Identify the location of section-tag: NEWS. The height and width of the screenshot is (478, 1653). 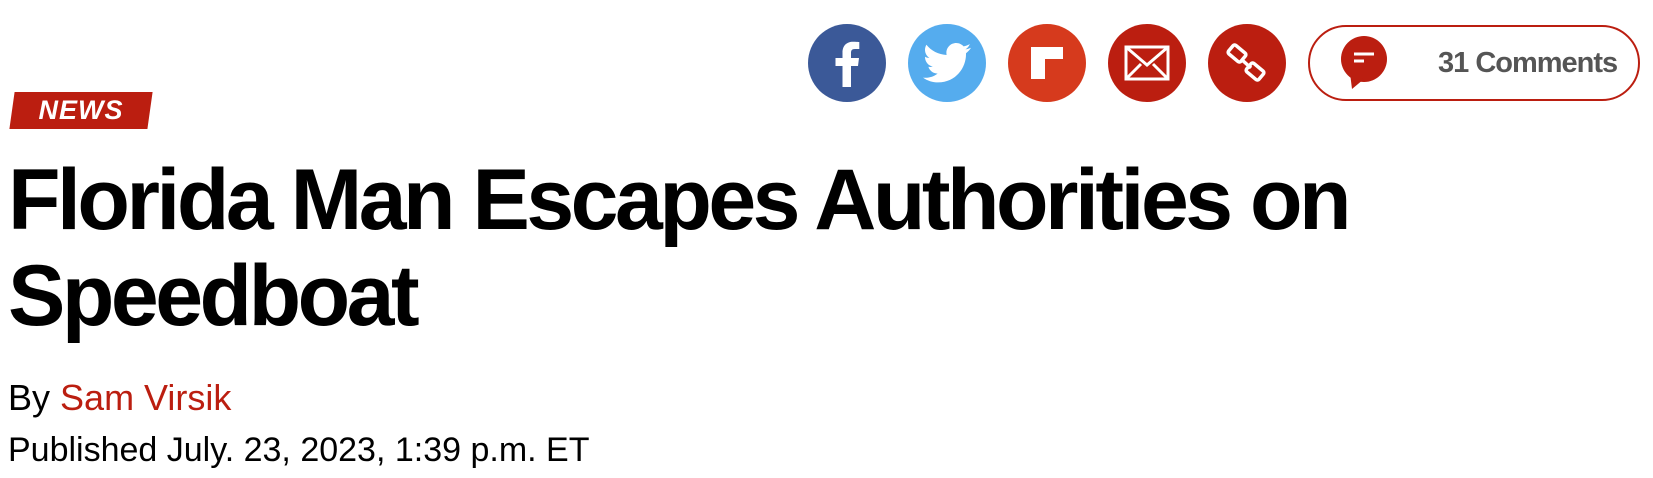
(81, 110).